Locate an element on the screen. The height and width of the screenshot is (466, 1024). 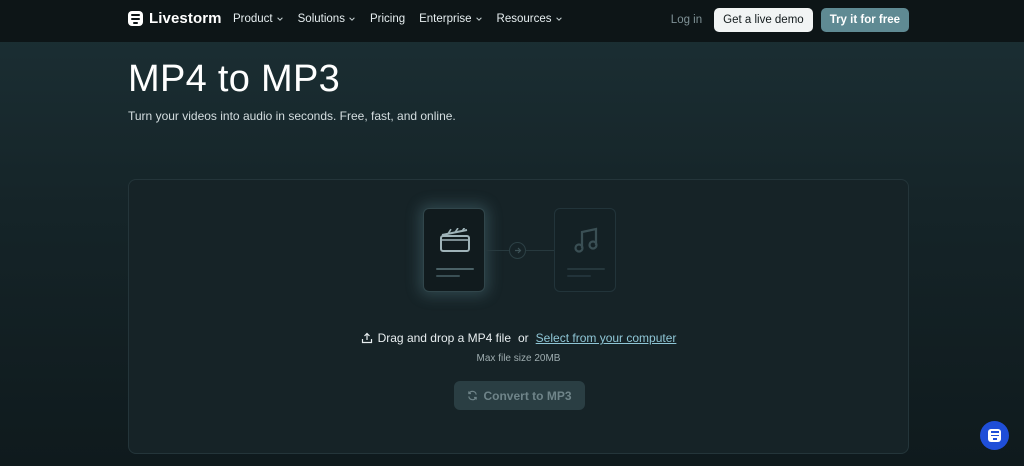
chat-widget-icon is located at coordinates (994, 435).